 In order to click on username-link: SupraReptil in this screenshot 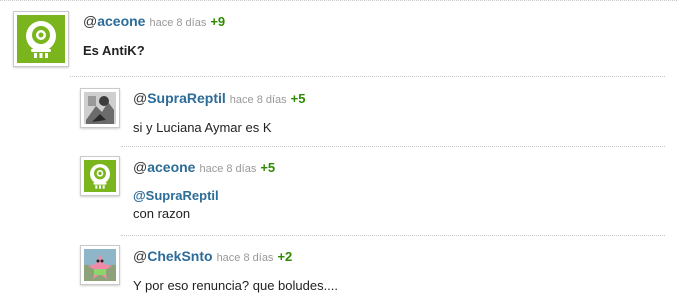, I will do `click(186, 98)`.